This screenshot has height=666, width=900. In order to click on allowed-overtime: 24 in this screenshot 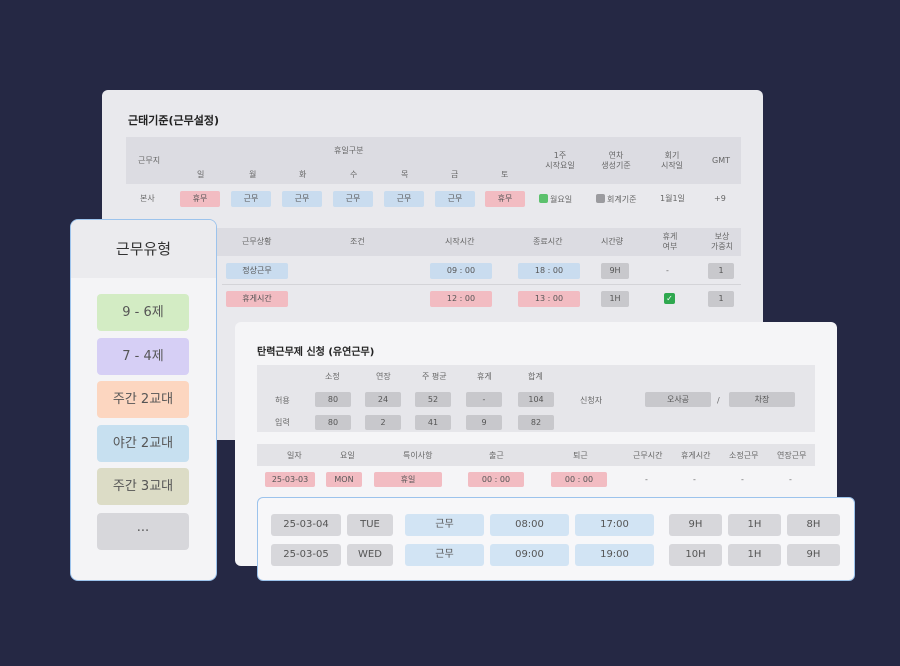, I will do `click(383, 399)`.